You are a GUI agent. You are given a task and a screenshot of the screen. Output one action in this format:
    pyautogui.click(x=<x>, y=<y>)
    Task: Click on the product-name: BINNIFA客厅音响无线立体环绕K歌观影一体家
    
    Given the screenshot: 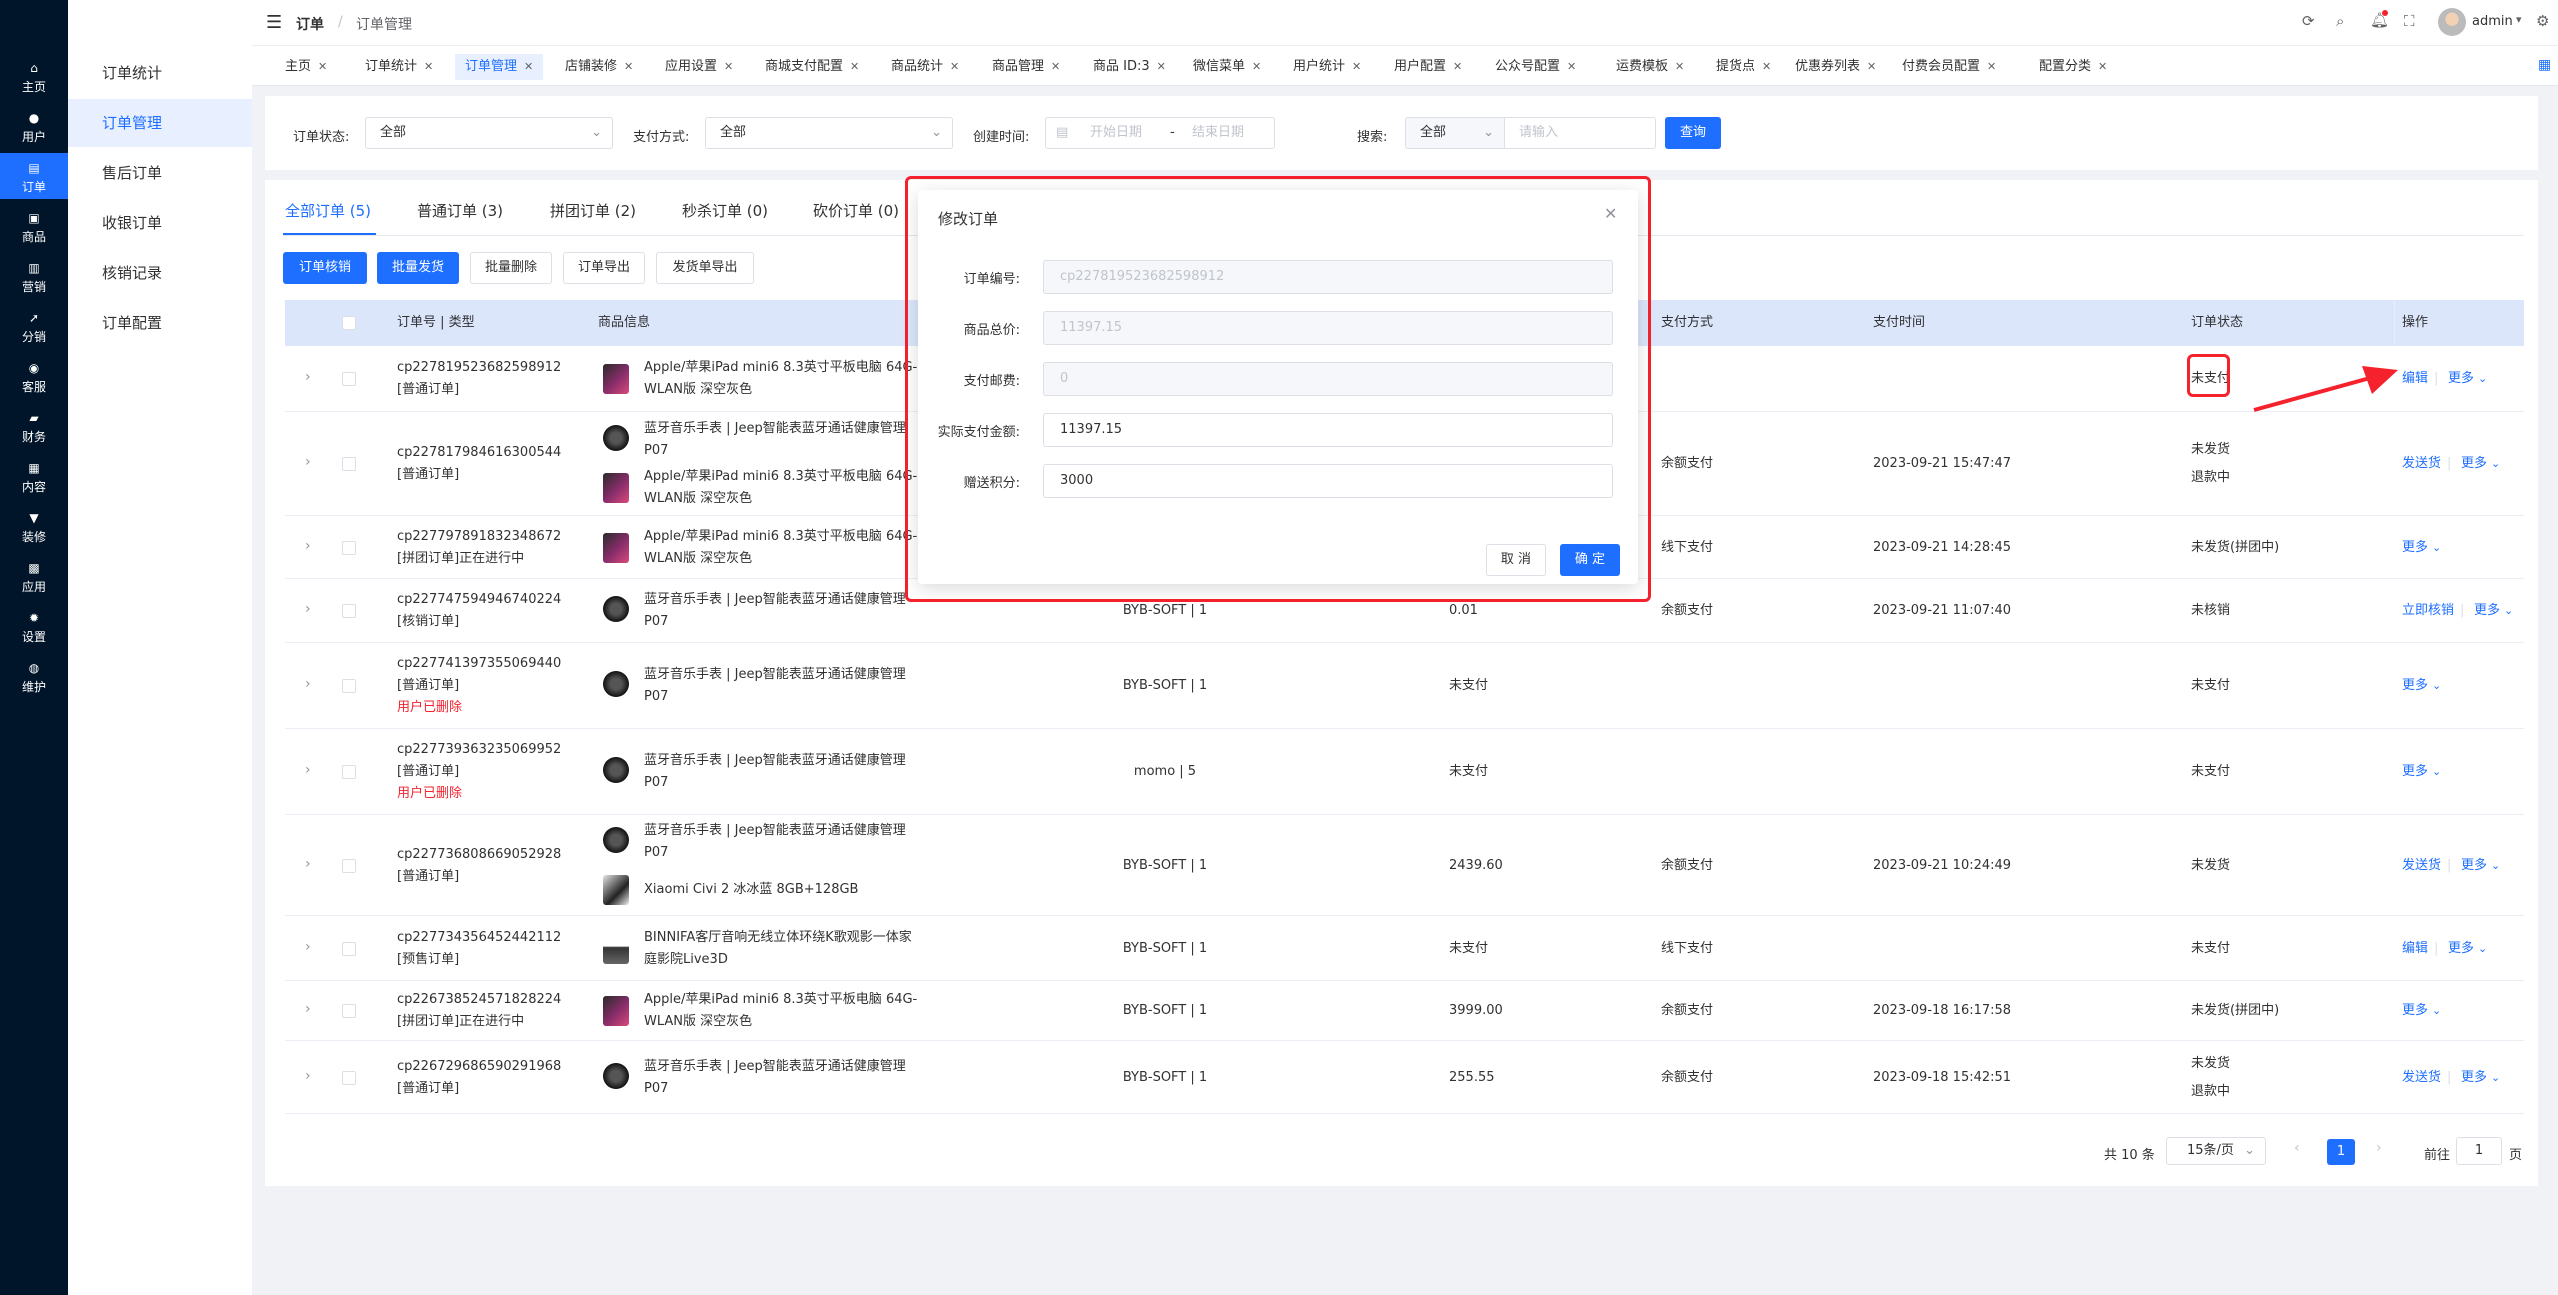 What is the action you would take?
    pyautogui.click(x=778, y=938)
    